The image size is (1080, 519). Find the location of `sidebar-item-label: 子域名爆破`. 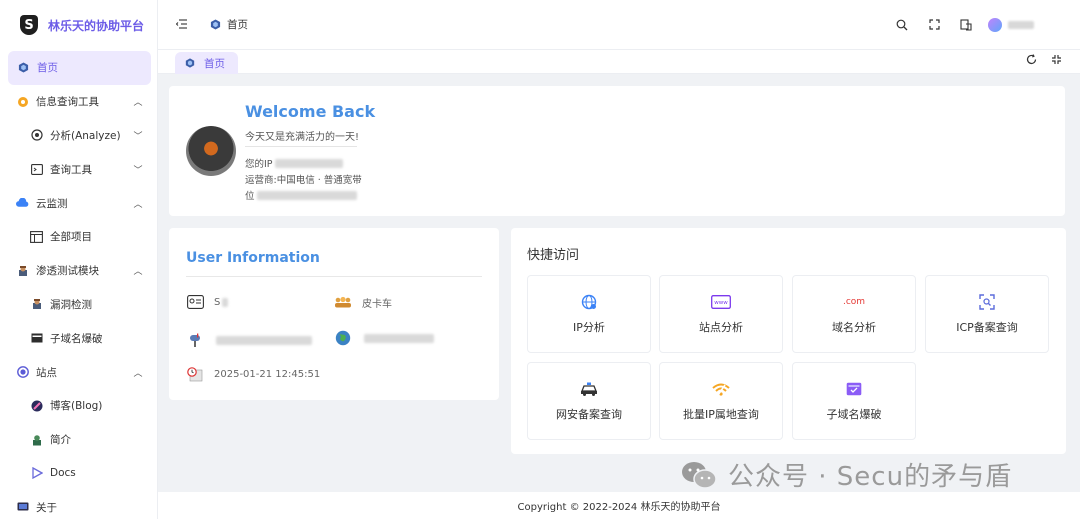

sidebar-item-label: 子域名爆破 is located at coordinates (76, 338).